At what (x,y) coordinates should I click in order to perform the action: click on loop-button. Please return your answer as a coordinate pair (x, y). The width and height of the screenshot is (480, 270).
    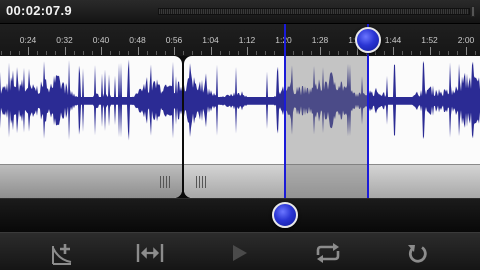
    Looking at the image, I should click on (328, 253).